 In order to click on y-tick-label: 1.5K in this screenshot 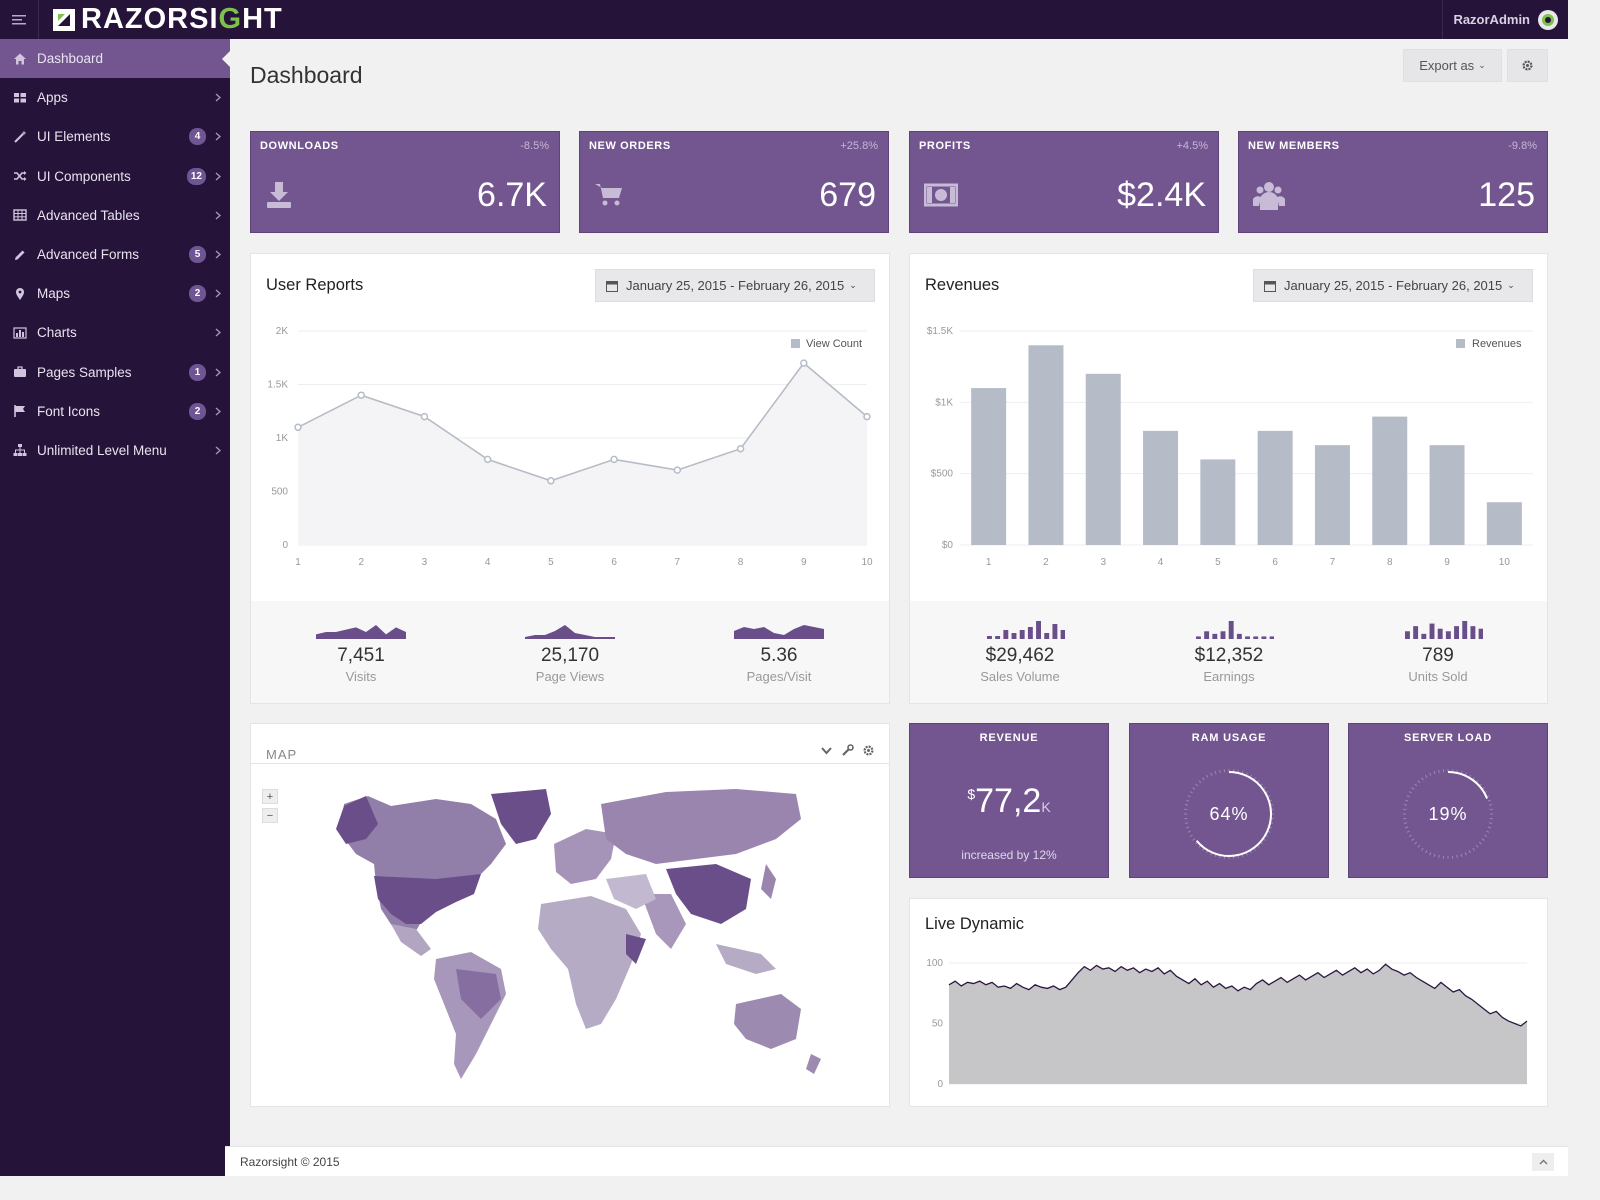, I will do `click(277, 385)`.